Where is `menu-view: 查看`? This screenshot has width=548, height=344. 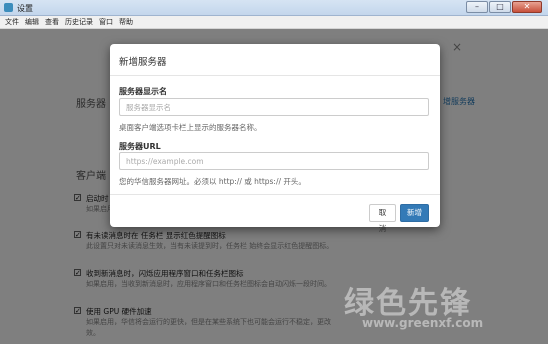 menu-view: 查看 is located at coordinates (52, 22).